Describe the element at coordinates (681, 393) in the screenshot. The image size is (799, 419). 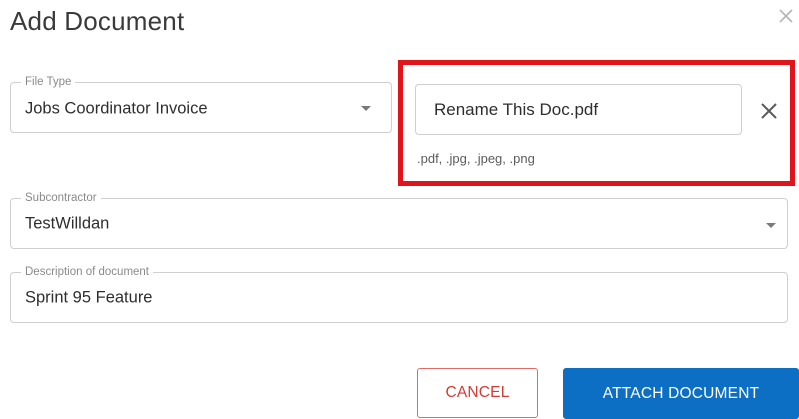
I see `attach-document-button: ATTACH DOCUMENT` at that location.